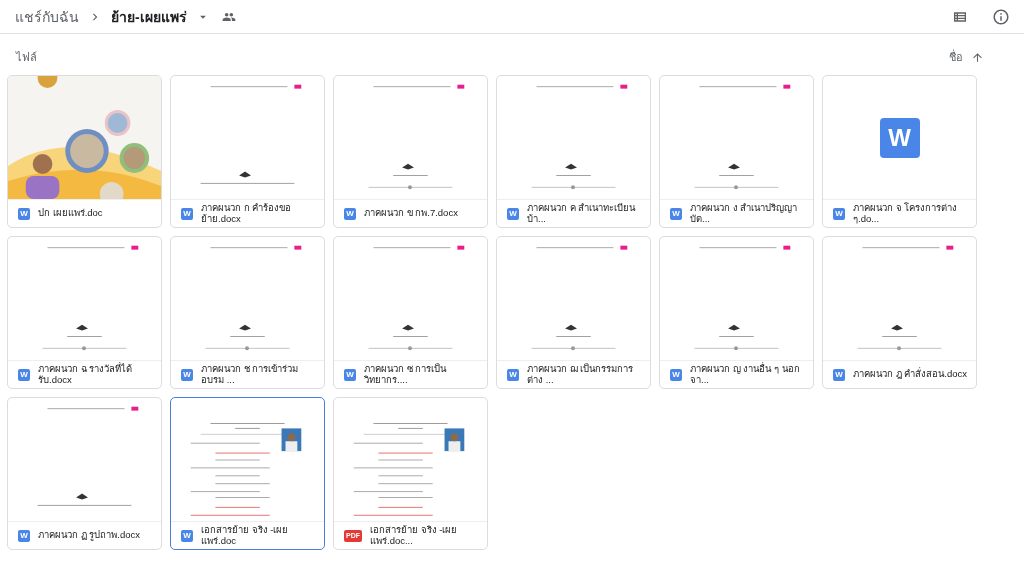 The height and width of the screenshot is (564, 1024). I want to click on file-card: W ภาคผนวก ก คำร้องขอย้าย.docx, so click(247, 151).